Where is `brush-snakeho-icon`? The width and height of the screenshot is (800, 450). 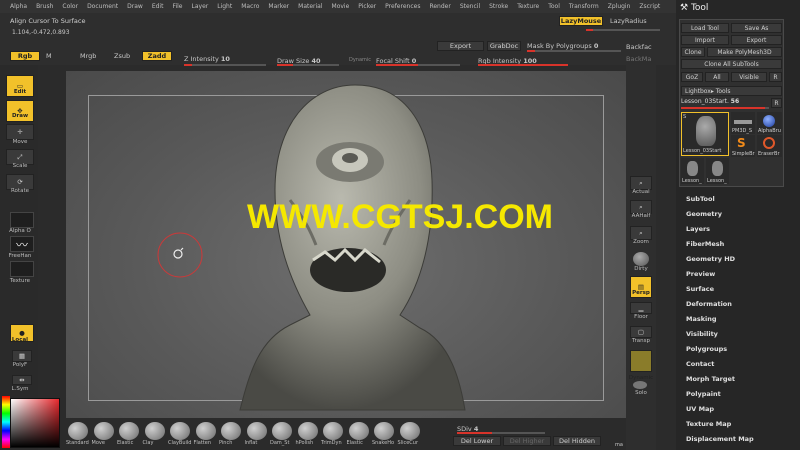 brush-snakeho-icon is located at coordinates (384, 431).